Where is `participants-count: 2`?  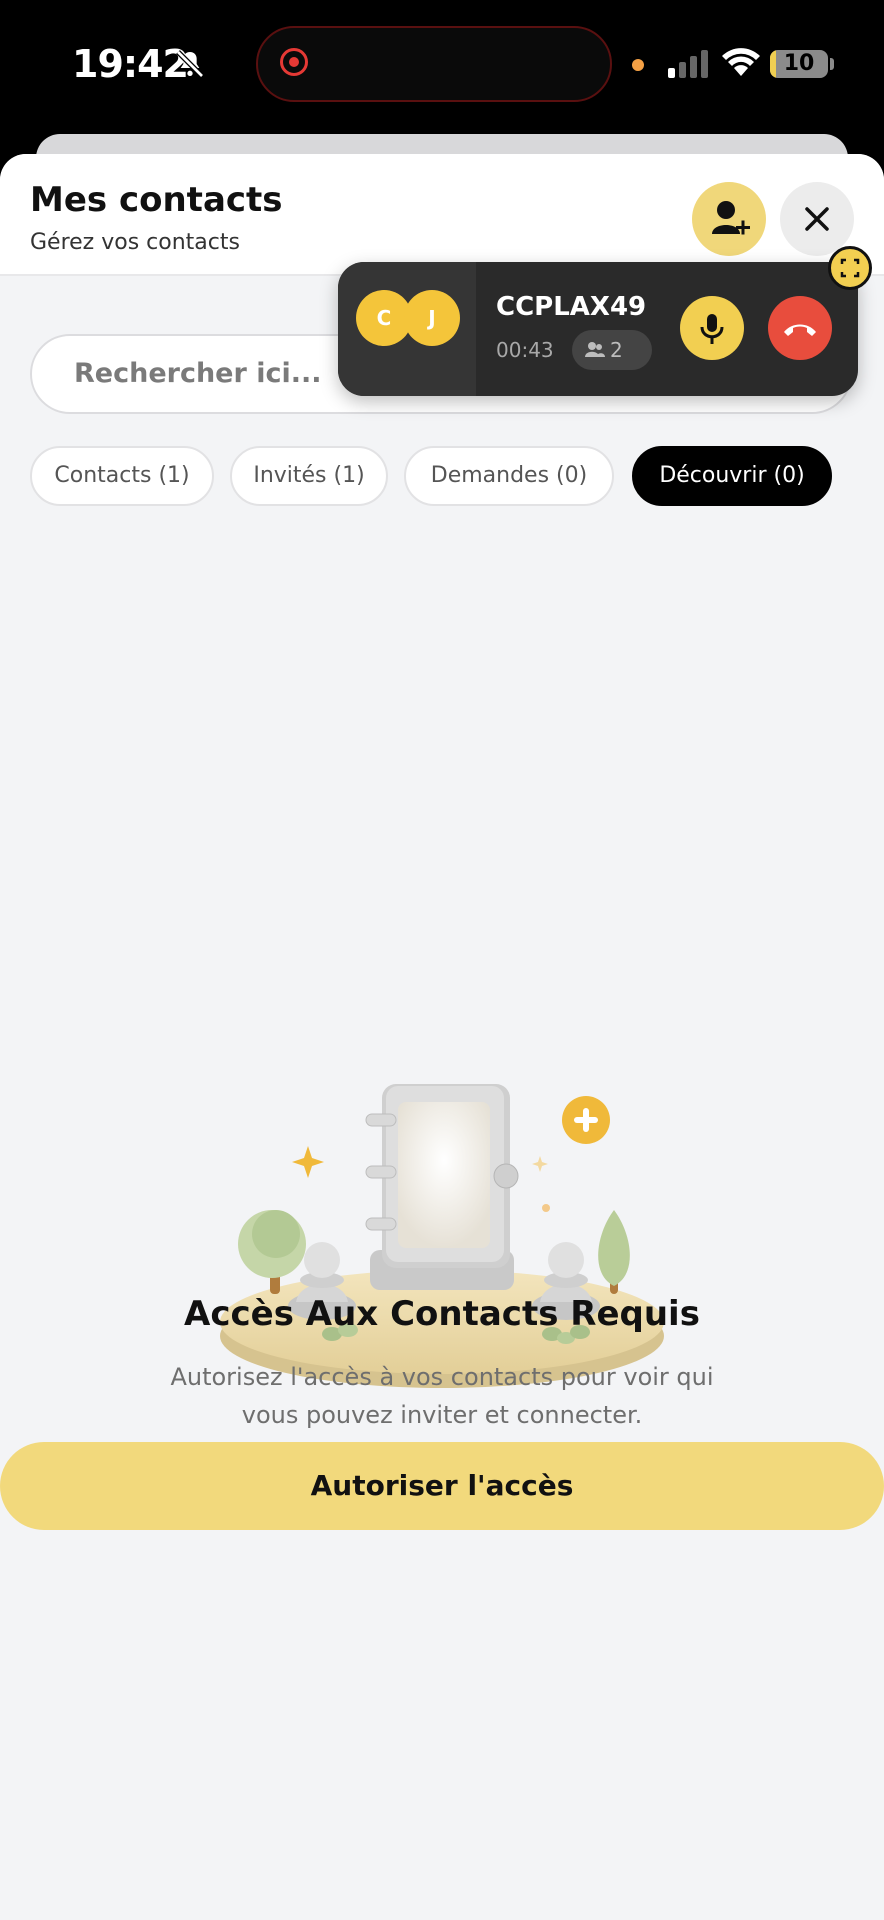
participants-count: 2 is located at coordinates (616, 350).